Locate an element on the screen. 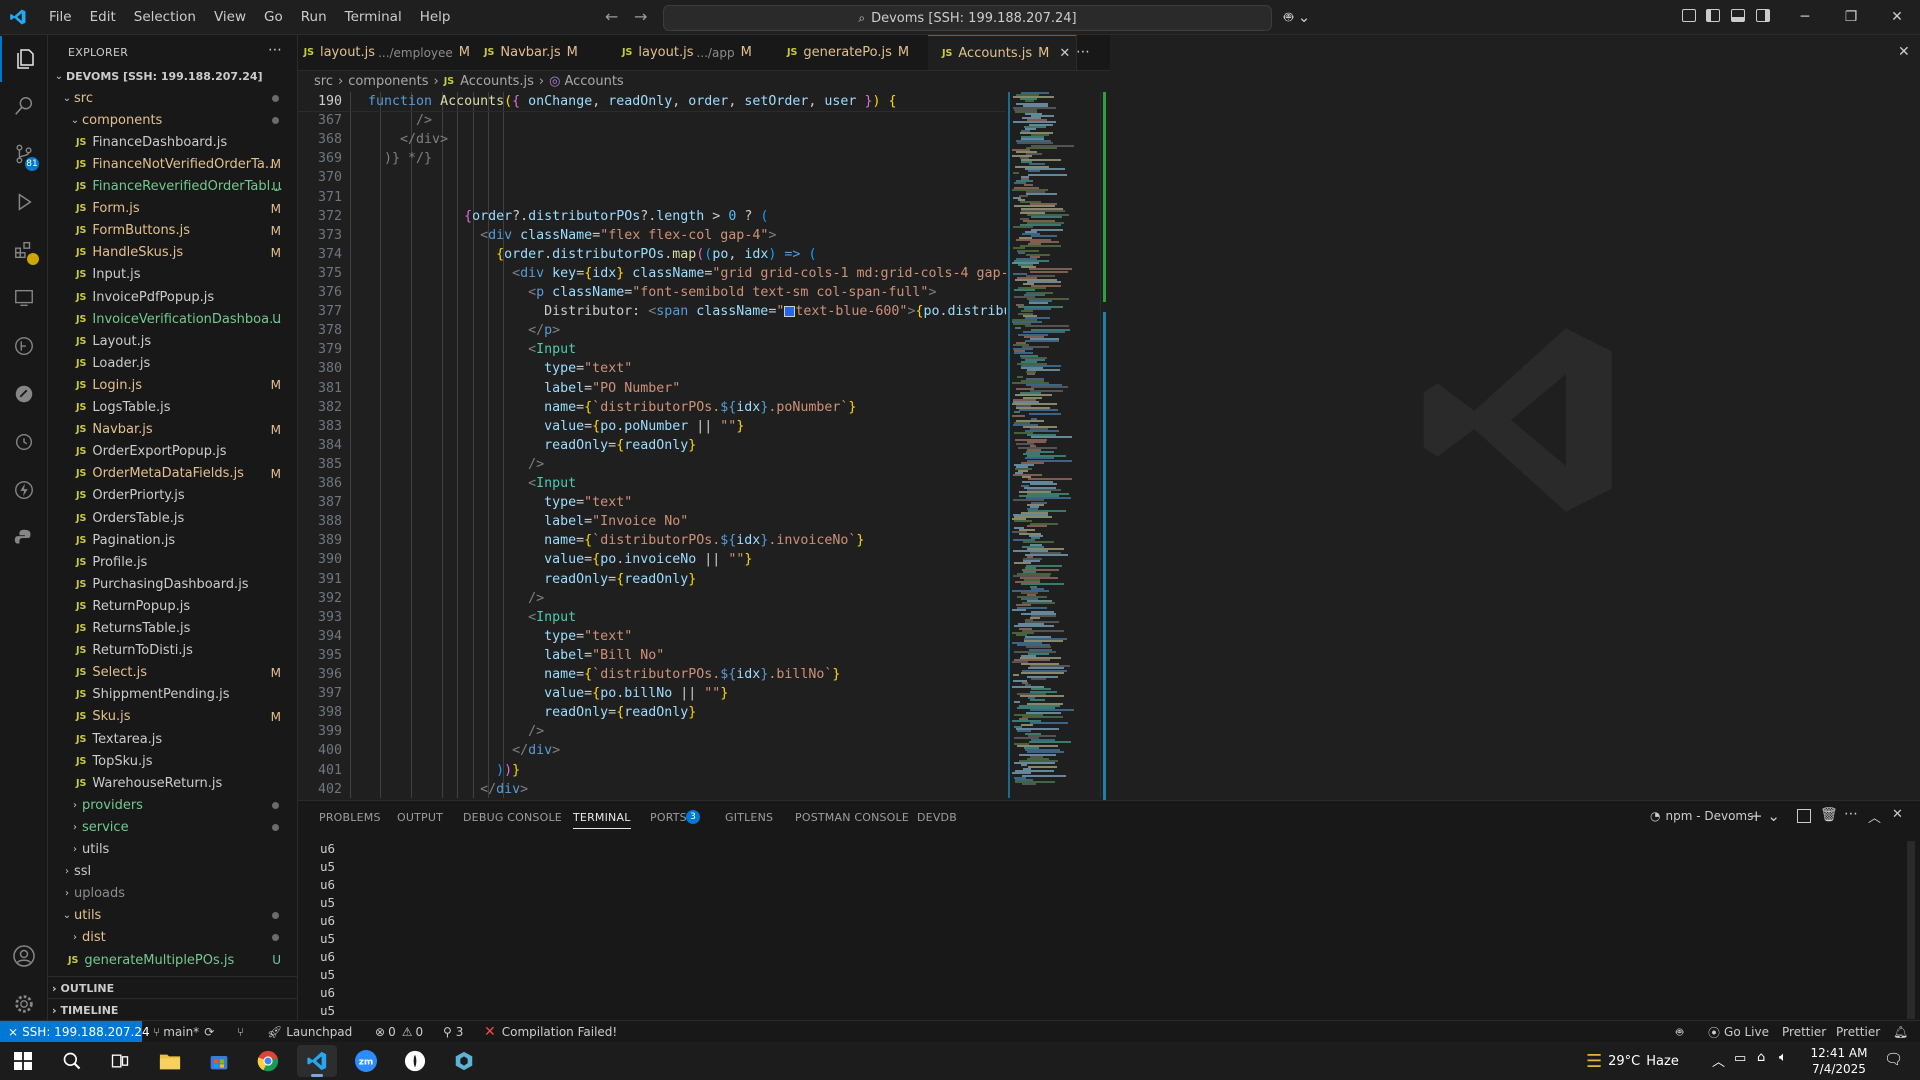 This screenshot has height=1080, width=1920. breadcrumb-components: components is located at coordinates (388, 81).